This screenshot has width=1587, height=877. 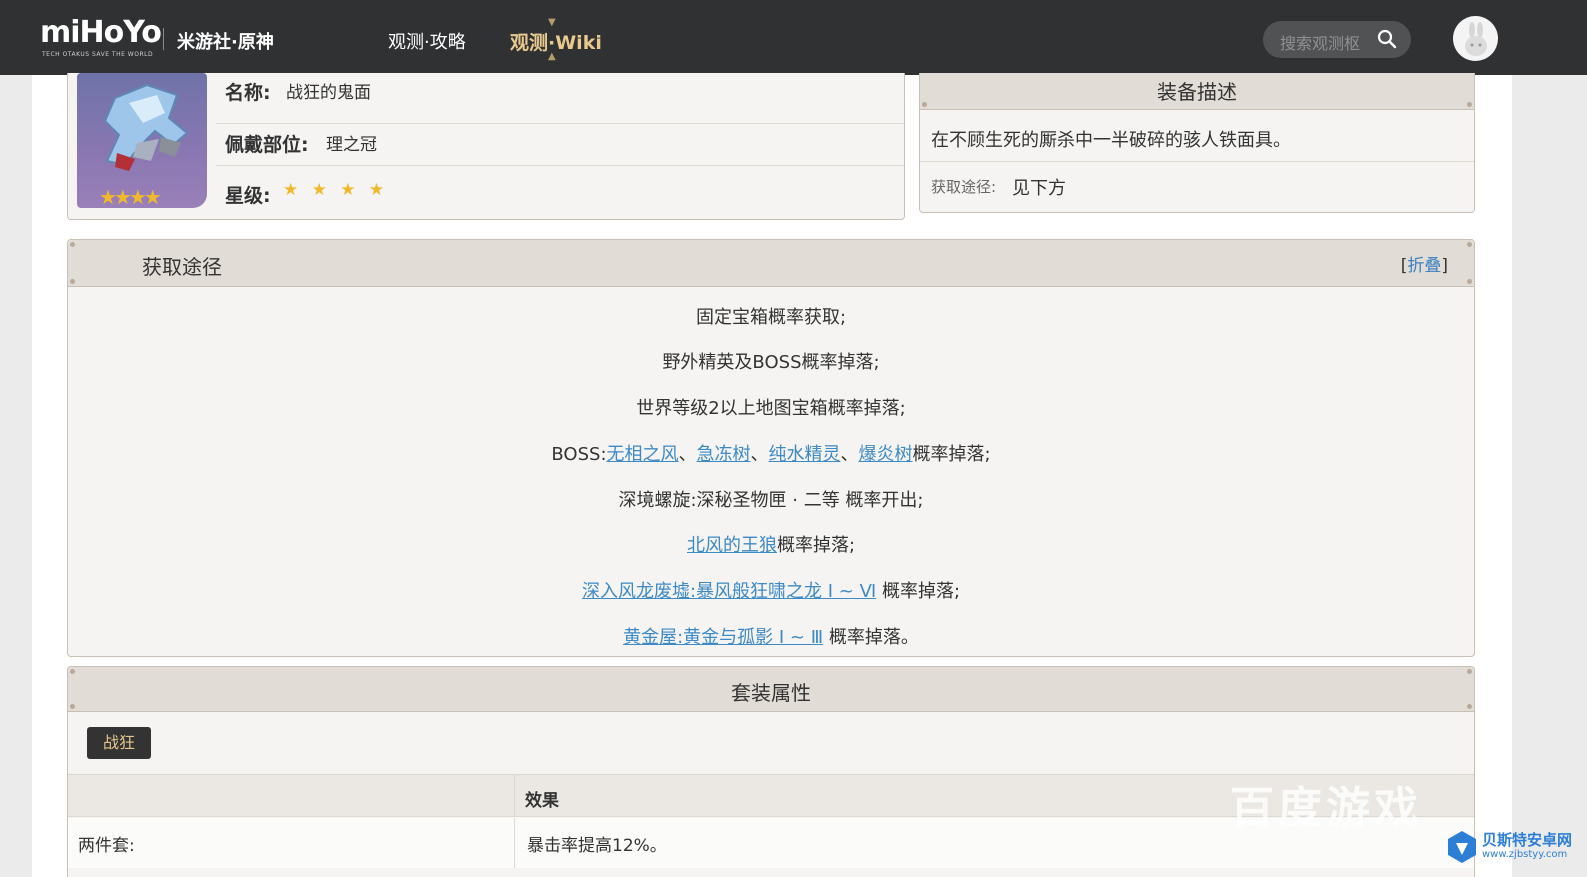 I want to click on link-golden-house-domain: 黄金屋:黄金与孤影 Ⅰ ~ Ⅲ, so click(x=723, y=637).